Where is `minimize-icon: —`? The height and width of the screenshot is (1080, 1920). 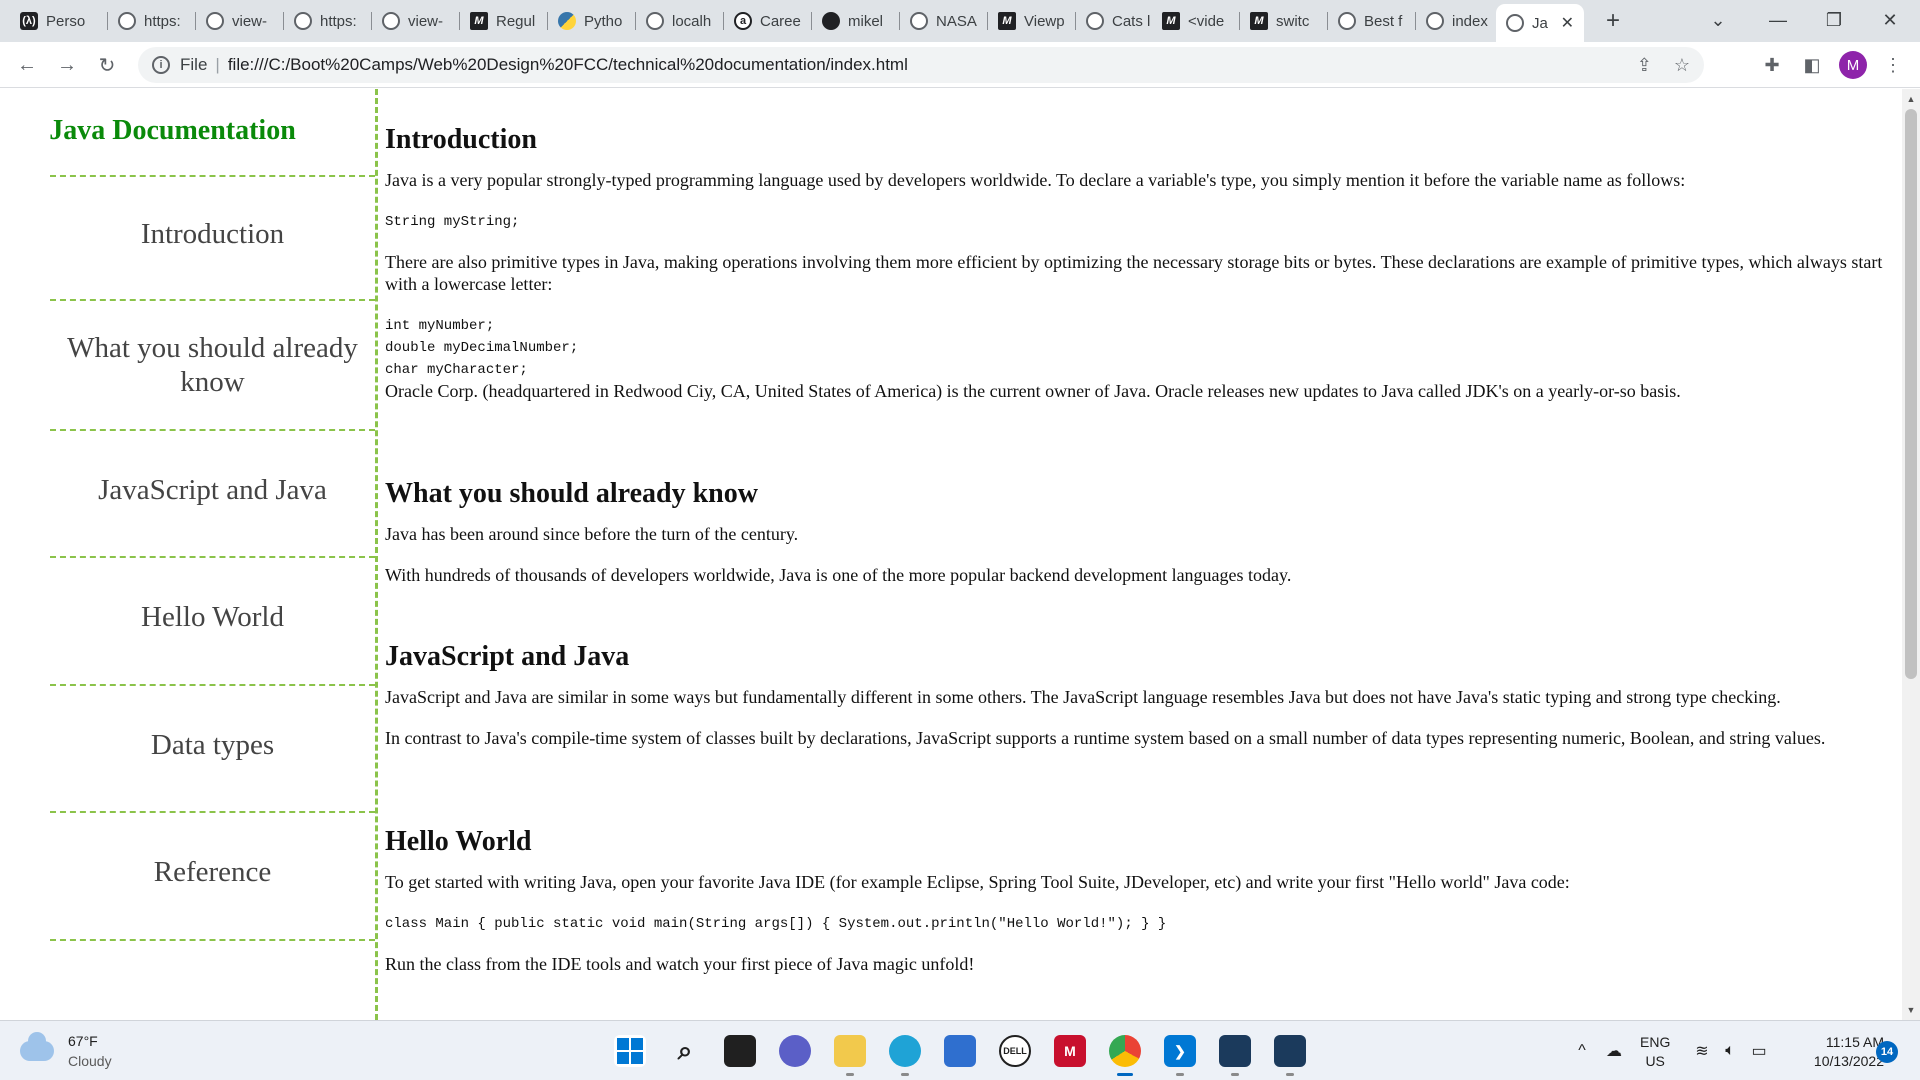 minimize-icon: — is located at coordinates (1778, 20).